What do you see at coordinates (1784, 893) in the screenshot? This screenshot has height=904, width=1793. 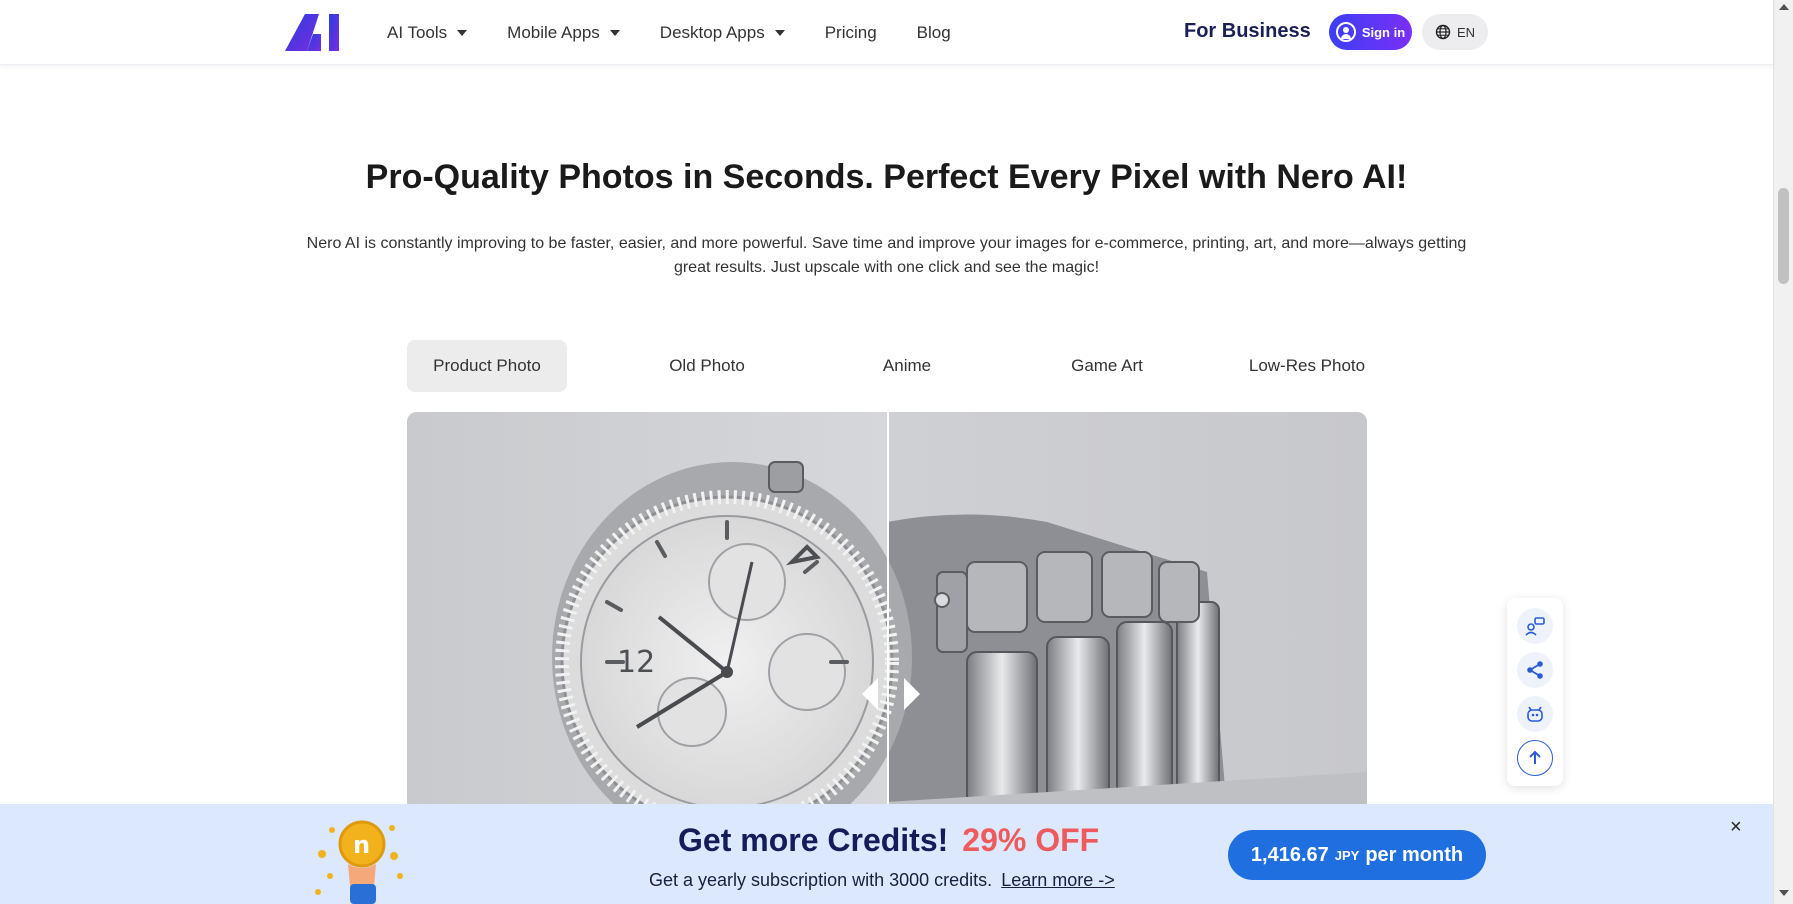 I see `scroll-down-arrow-icon` at bounding box center [1784, 893].